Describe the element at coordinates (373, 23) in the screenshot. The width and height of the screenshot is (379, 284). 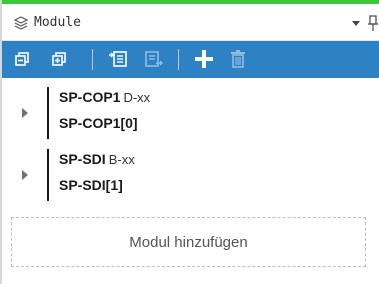
I see `pin-icon` at that location.